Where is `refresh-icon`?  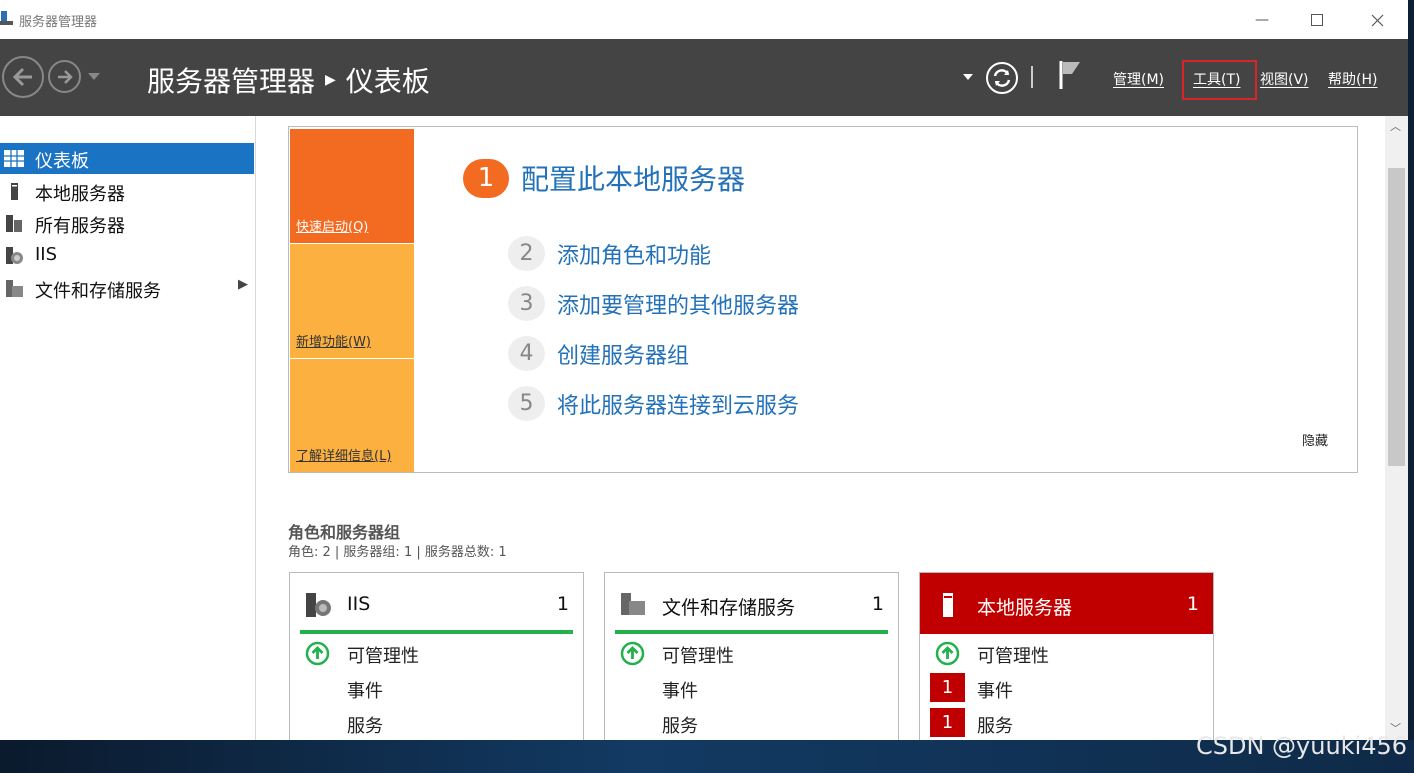
refresh-icon is located at coordinates (1002, 78).